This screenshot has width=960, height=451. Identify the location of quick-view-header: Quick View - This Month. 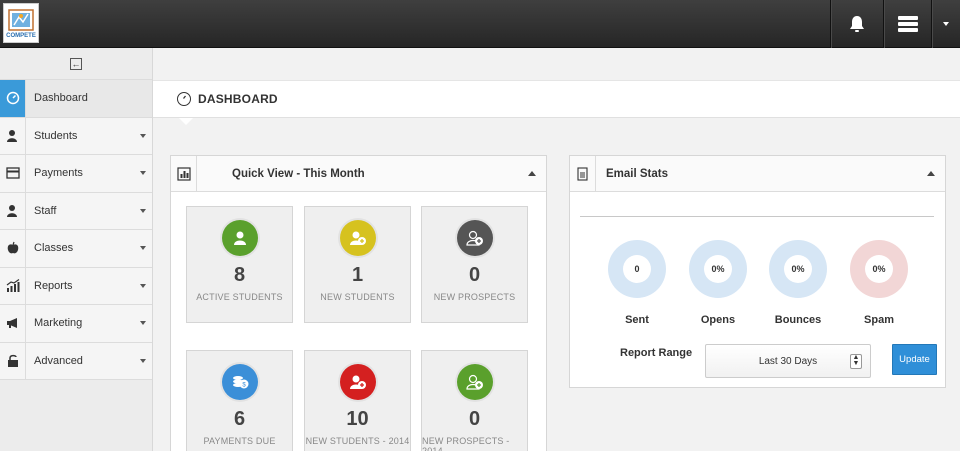
(358, 173).